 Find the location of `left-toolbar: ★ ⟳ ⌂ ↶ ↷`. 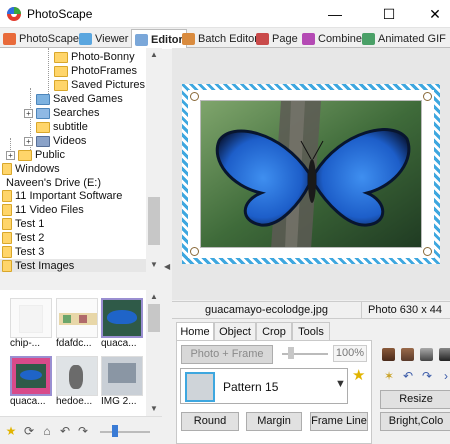

left-toolbar: ★ ⟳ ⌂ ↶ ↷ is located at coordinates (81, 430).